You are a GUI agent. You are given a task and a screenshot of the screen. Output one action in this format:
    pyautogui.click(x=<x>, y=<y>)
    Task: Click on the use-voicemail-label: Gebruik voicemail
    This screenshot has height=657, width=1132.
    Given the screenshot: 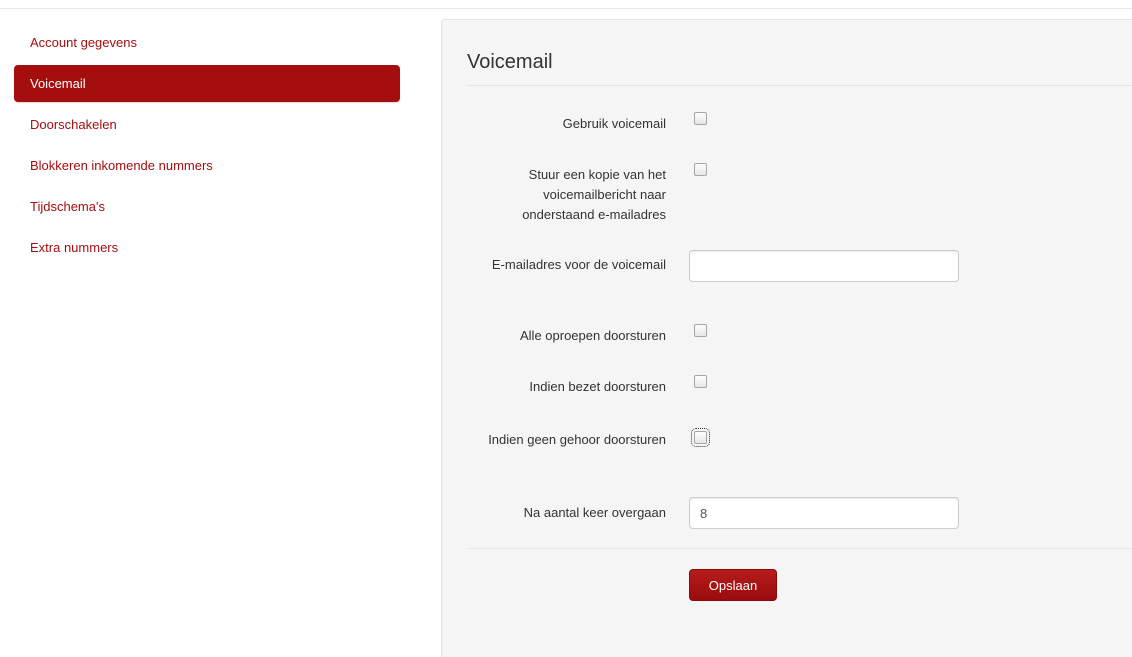 What is the action you would take?
    pyautogui.click(x=614, y=123)
    